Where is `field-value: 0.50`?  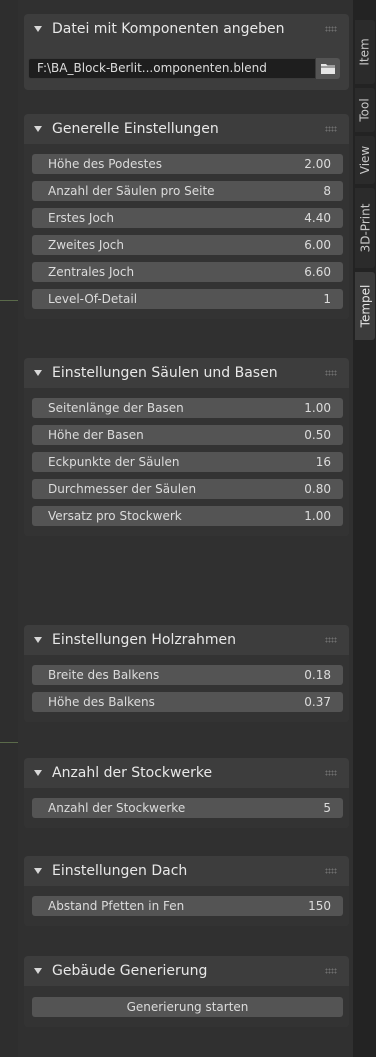
field-value: 0.50 is located at coordinates (317, 435).